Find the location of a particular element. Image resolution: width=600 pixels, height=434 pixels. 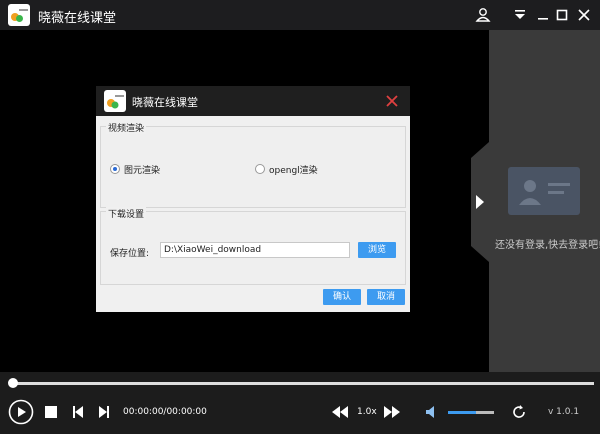

maximize-icon is located at coordinates (562, 15).